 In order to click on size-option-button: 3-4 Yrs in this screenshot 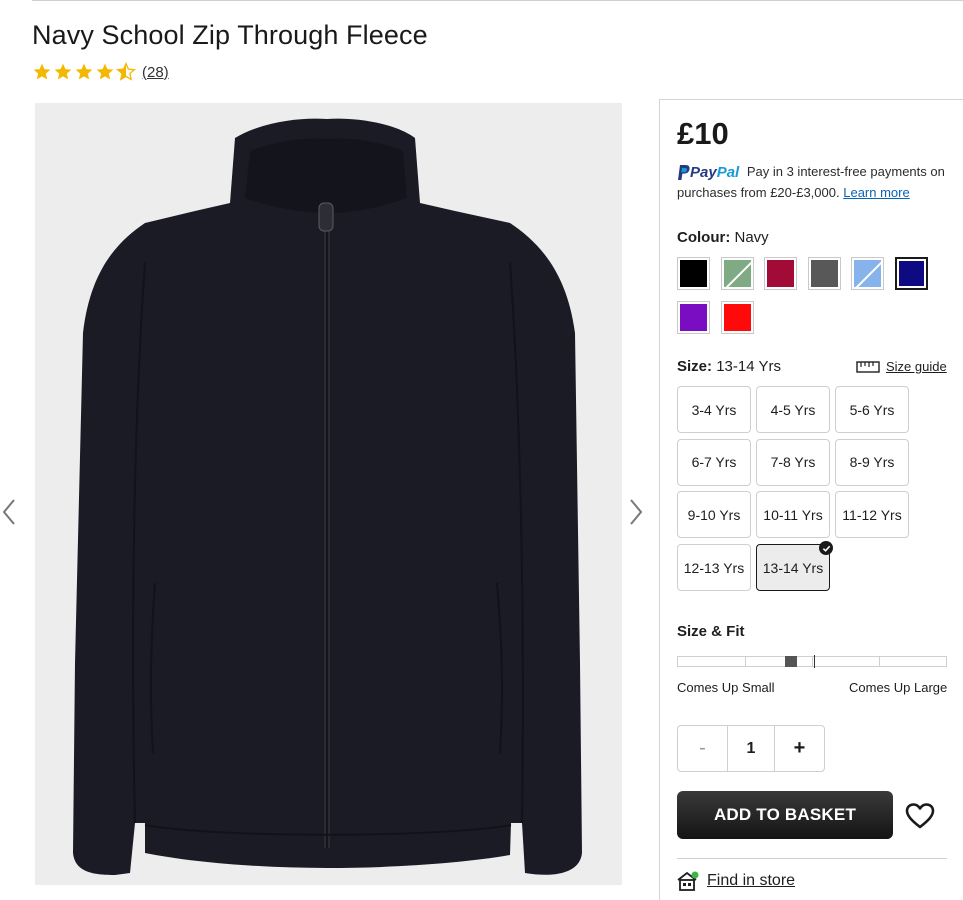, I will do `click(714, 409)`.